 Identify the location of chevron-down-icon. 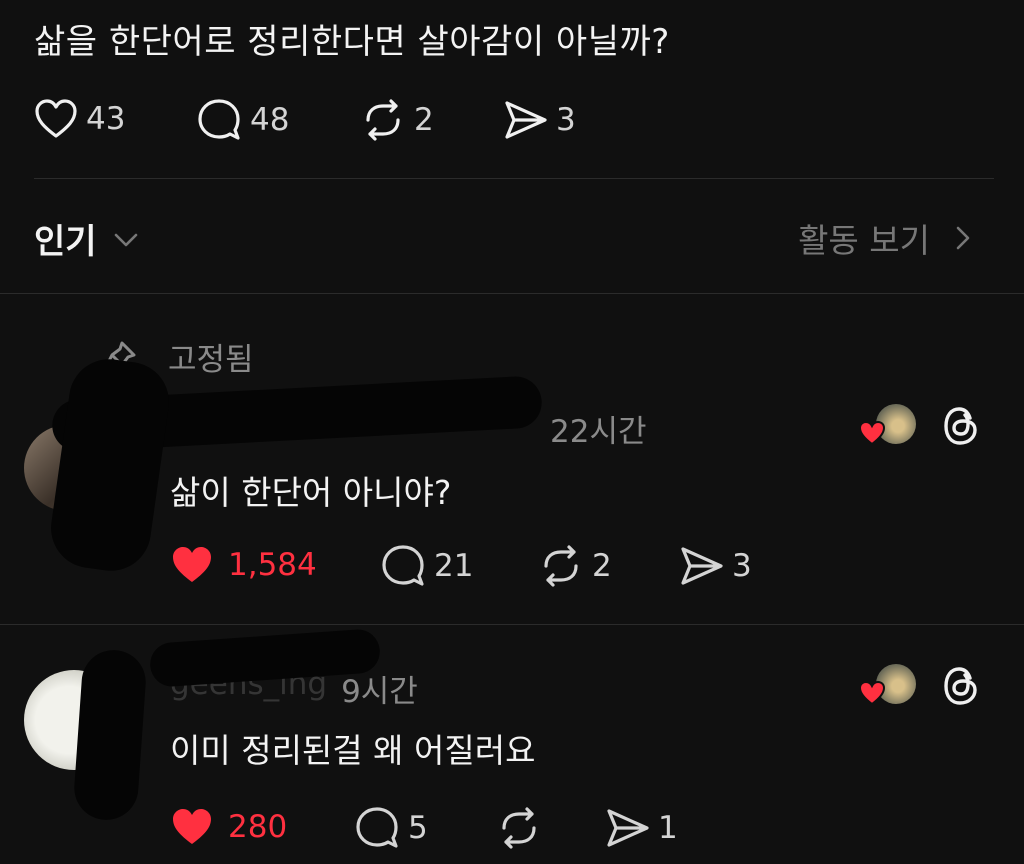
(125, 239).